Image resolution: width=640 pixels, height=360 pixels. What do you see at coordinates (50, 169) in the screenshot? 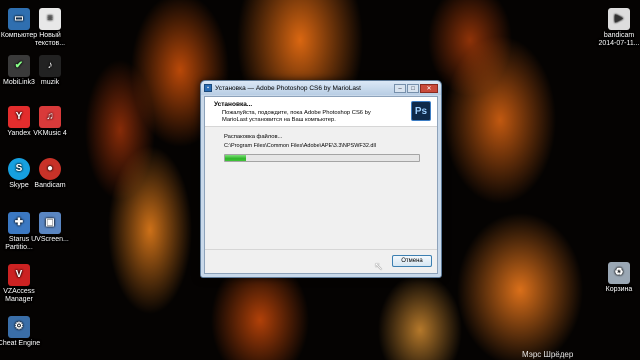
I see `bandicam-icon: ●` at bounding box center [50, 169].